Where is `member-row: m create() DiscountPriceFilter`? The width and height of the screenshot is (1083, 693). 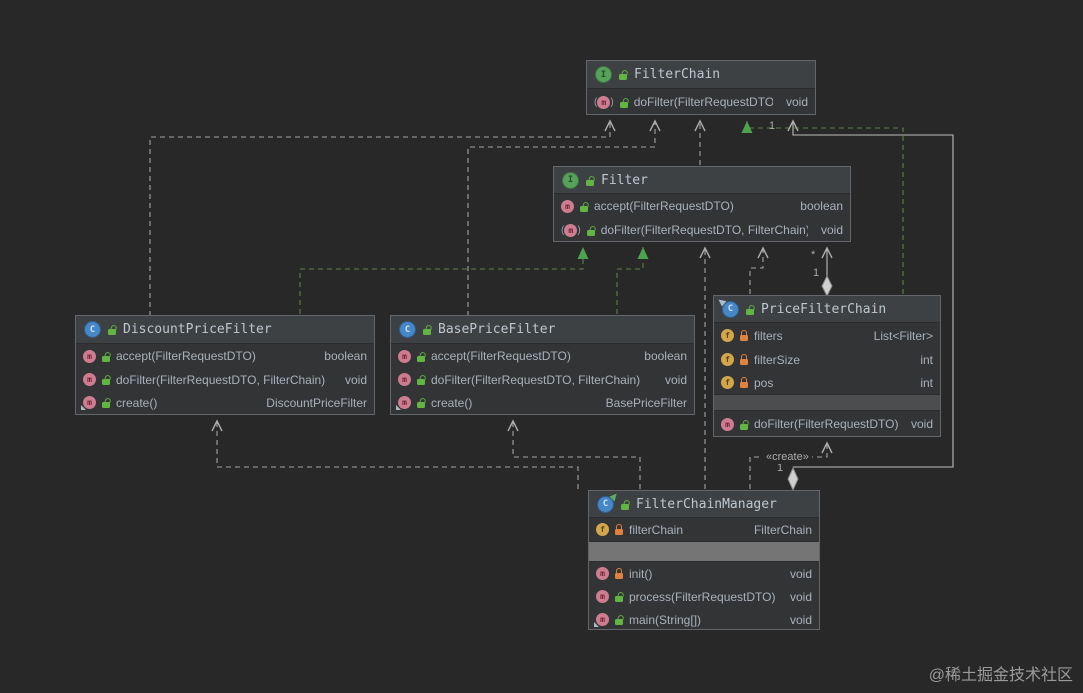 member-row: m create() DiscountPriceFilter is located at coordinates (225, 402).